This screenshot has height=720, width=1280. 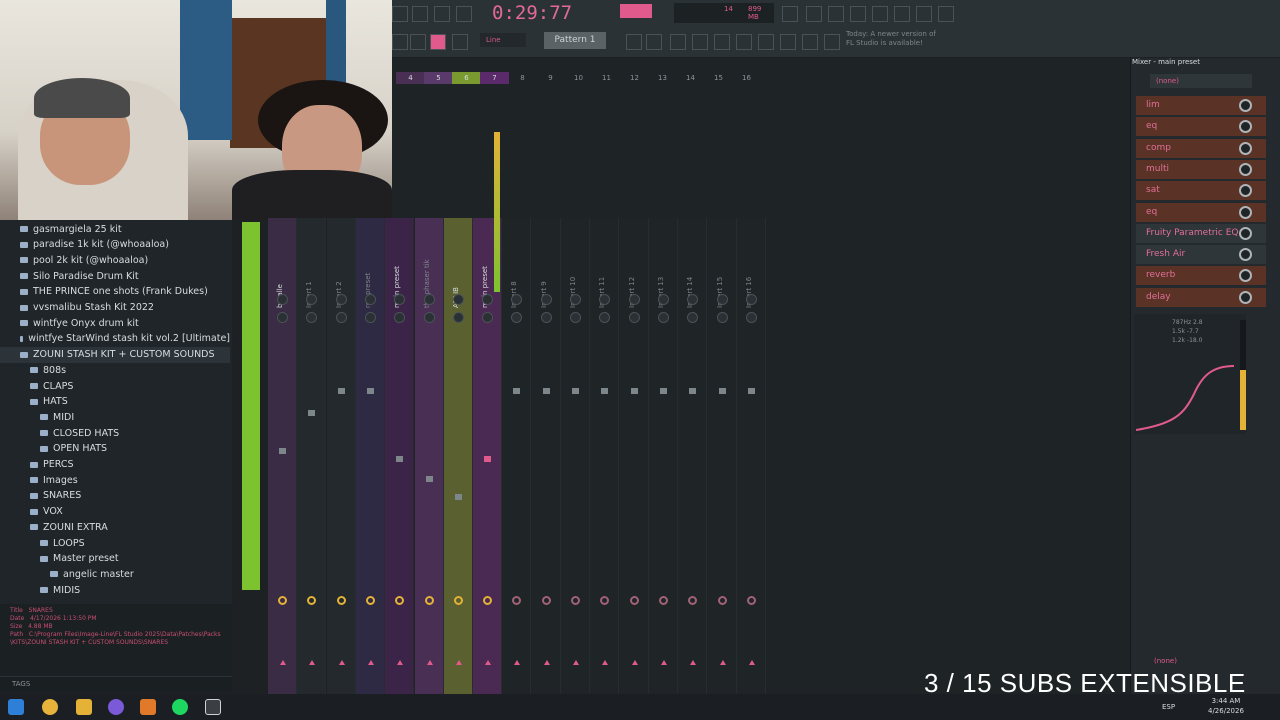 What do you see at coordinates (115, 245) in the screenshot?
I see `browser-item: paradise 1k kit (@whoaaloa)` at bounding box center [115, 245].